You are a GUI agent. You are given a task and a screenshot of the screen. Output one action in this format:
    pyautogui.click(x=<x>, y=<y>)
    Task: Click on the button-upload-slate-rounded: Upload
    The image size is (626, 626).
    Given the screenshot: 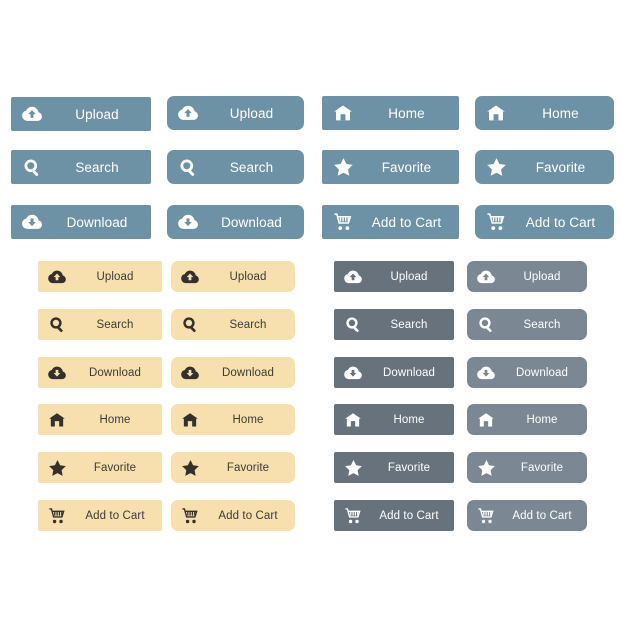 What is the action you would take?
    pyautogui.click(x=235, y=113)
    